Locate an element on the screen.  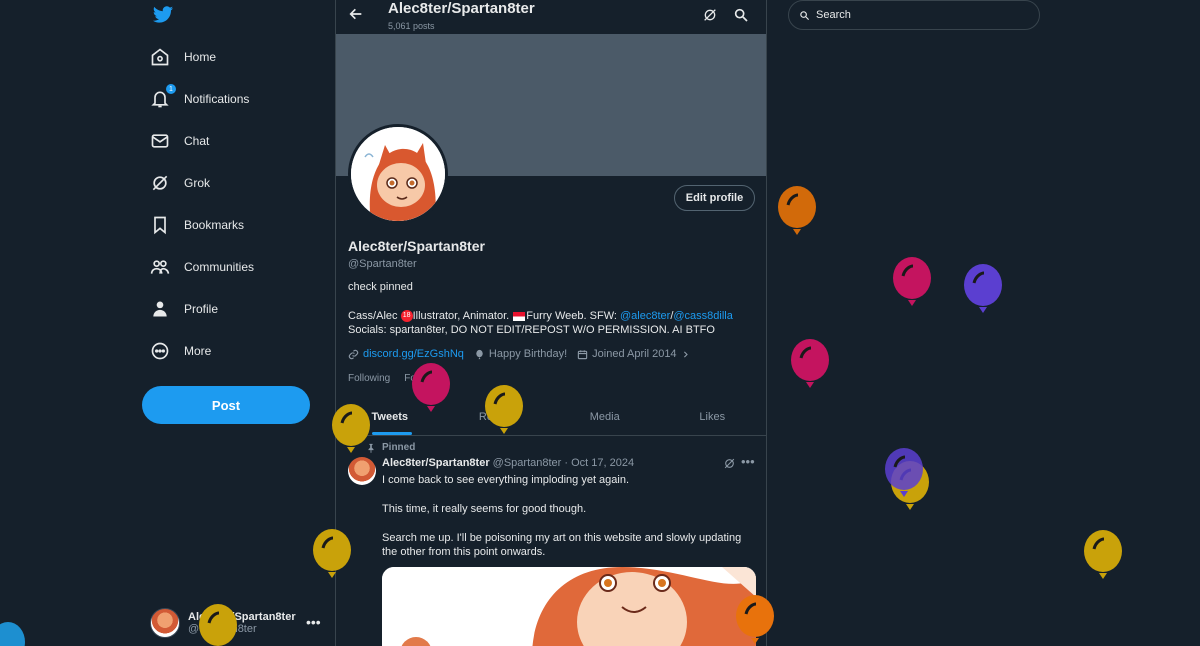
profile-handle: @Spartan8ter is located at coordinates (382, 264).